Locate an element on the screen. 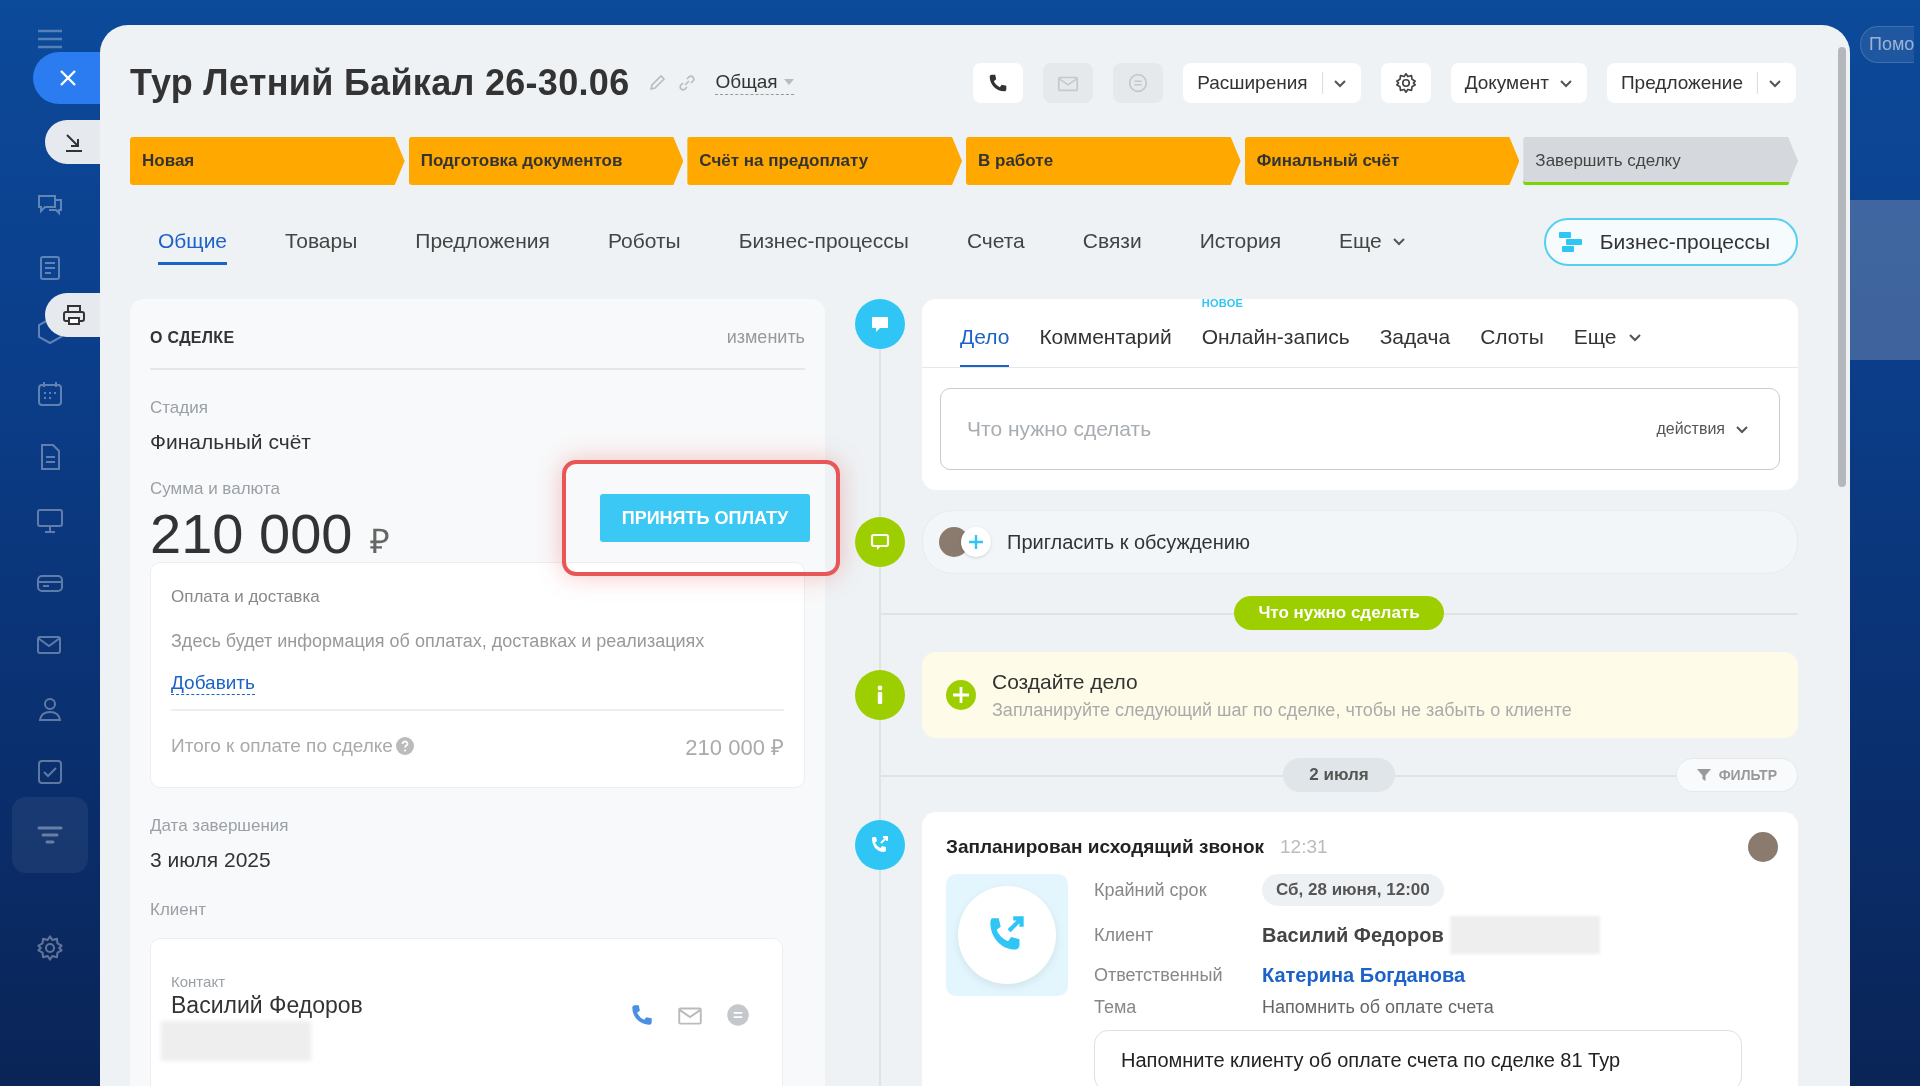 The height and width of the screenshot is (1086, 1920). tab: Комментарий is located at coordinates (1105, 346).